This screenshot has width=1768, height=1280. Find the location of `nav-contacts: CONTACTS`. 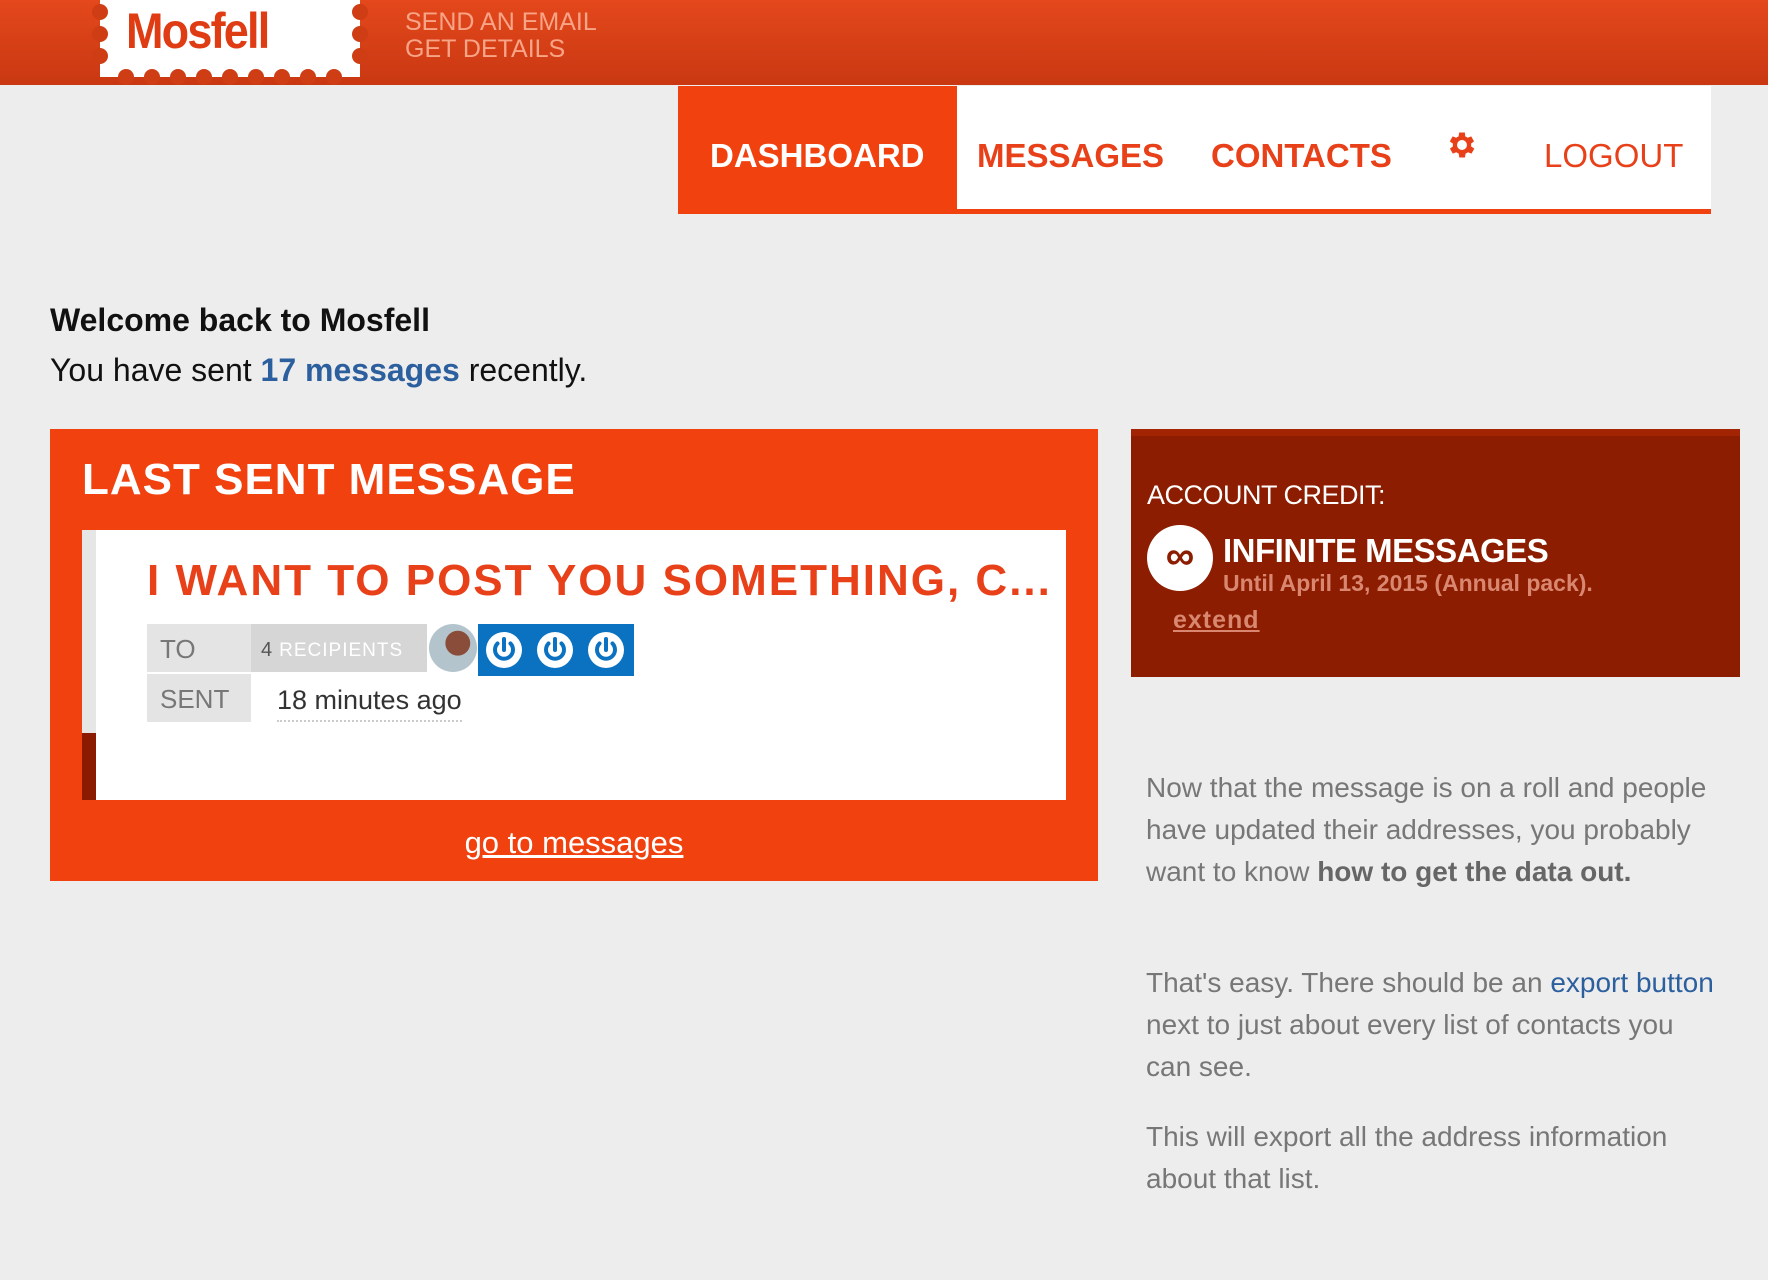

nav-contacts: CONTACTS is located at coordinates (1301, 147).